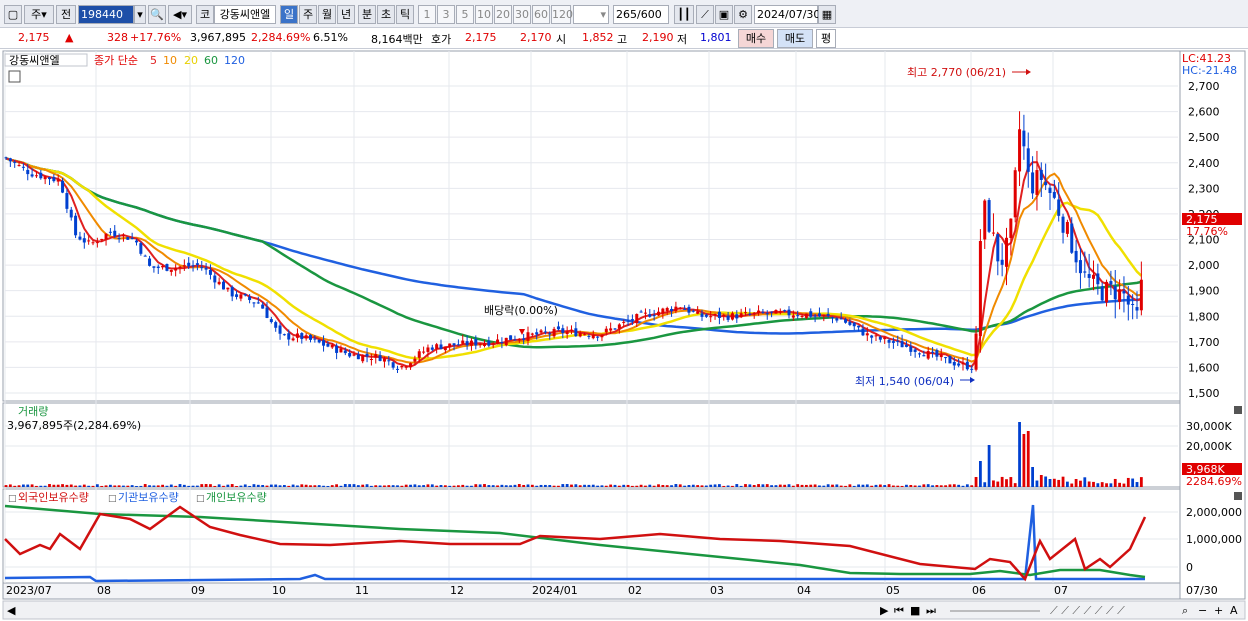  Describe the element at coordinates (1238, 496) in the screenshot. I see `investor-panel-close-icon` at that location.